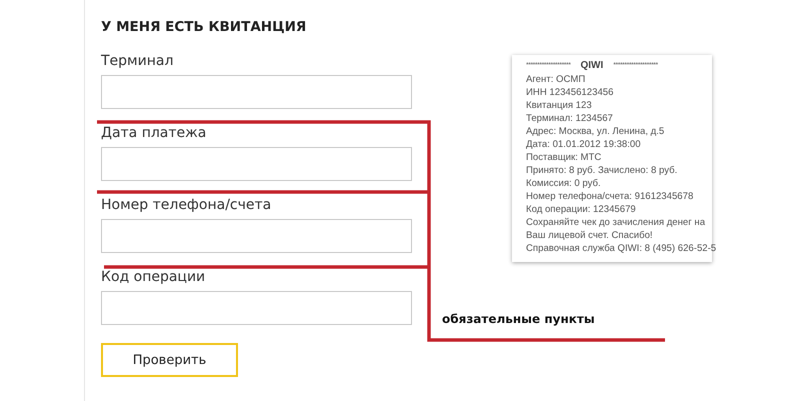 The height and width of the screenshot is (401, 800). What do you see at coordinates (581, 209) in the screenshot?
I see `receipt-line: Код операции: 12345679` at bounding box center [581, 209].